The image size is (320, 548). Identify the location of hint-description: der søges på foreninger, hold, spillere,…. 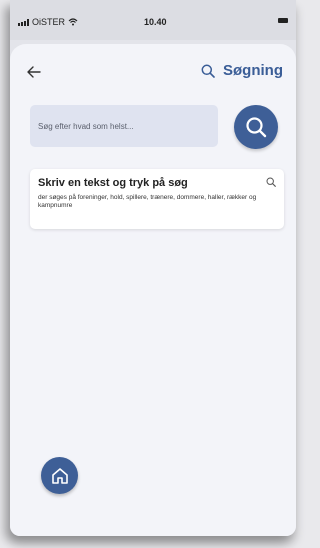
(147, 201).